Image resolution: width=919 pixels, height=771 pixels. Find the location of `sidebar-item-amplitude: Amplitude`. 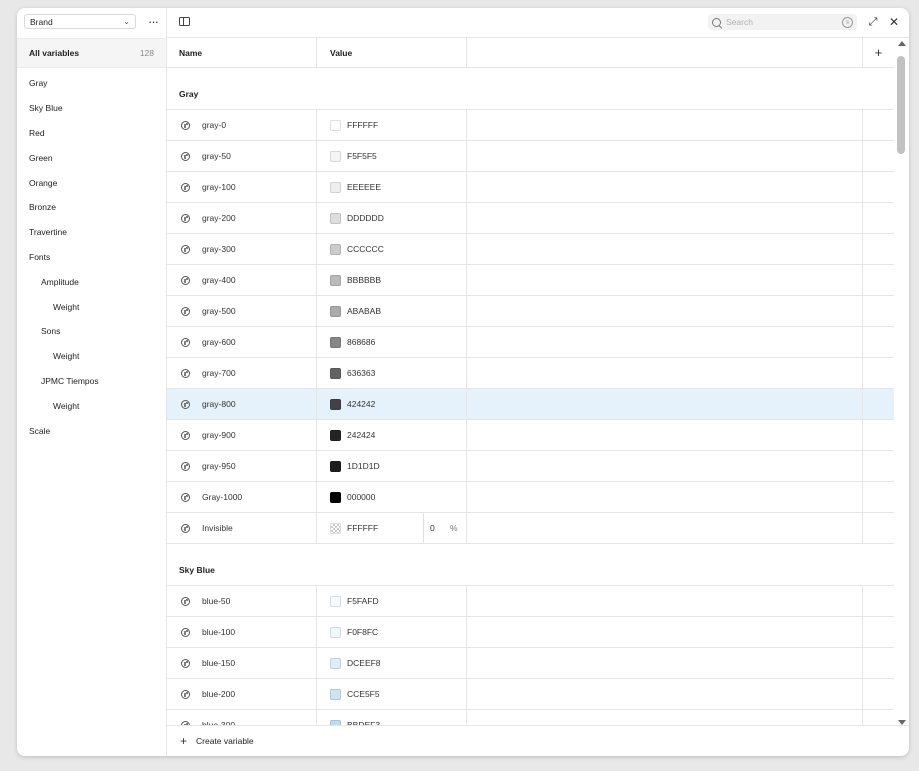

sidebar-item-amplitude: Amplitude is located at coordinates (91, 281).